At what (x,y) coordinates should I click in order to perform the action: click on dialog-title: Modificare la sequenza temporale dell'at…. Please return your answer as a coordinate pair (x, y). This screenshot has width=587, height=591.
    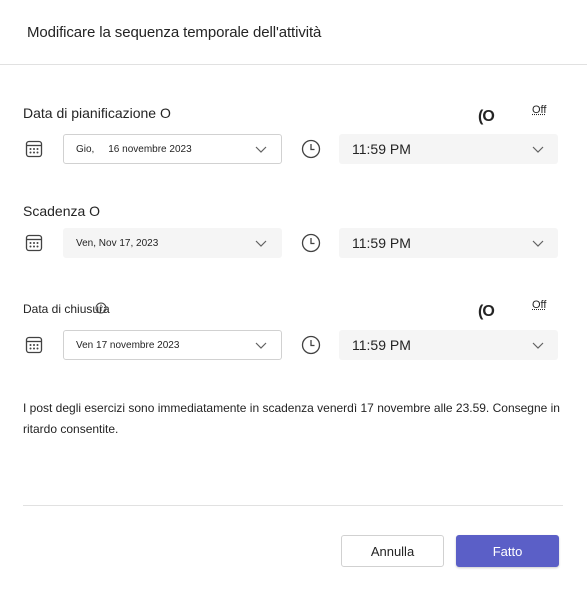
    Looking at the image, I should click on (174, 32).